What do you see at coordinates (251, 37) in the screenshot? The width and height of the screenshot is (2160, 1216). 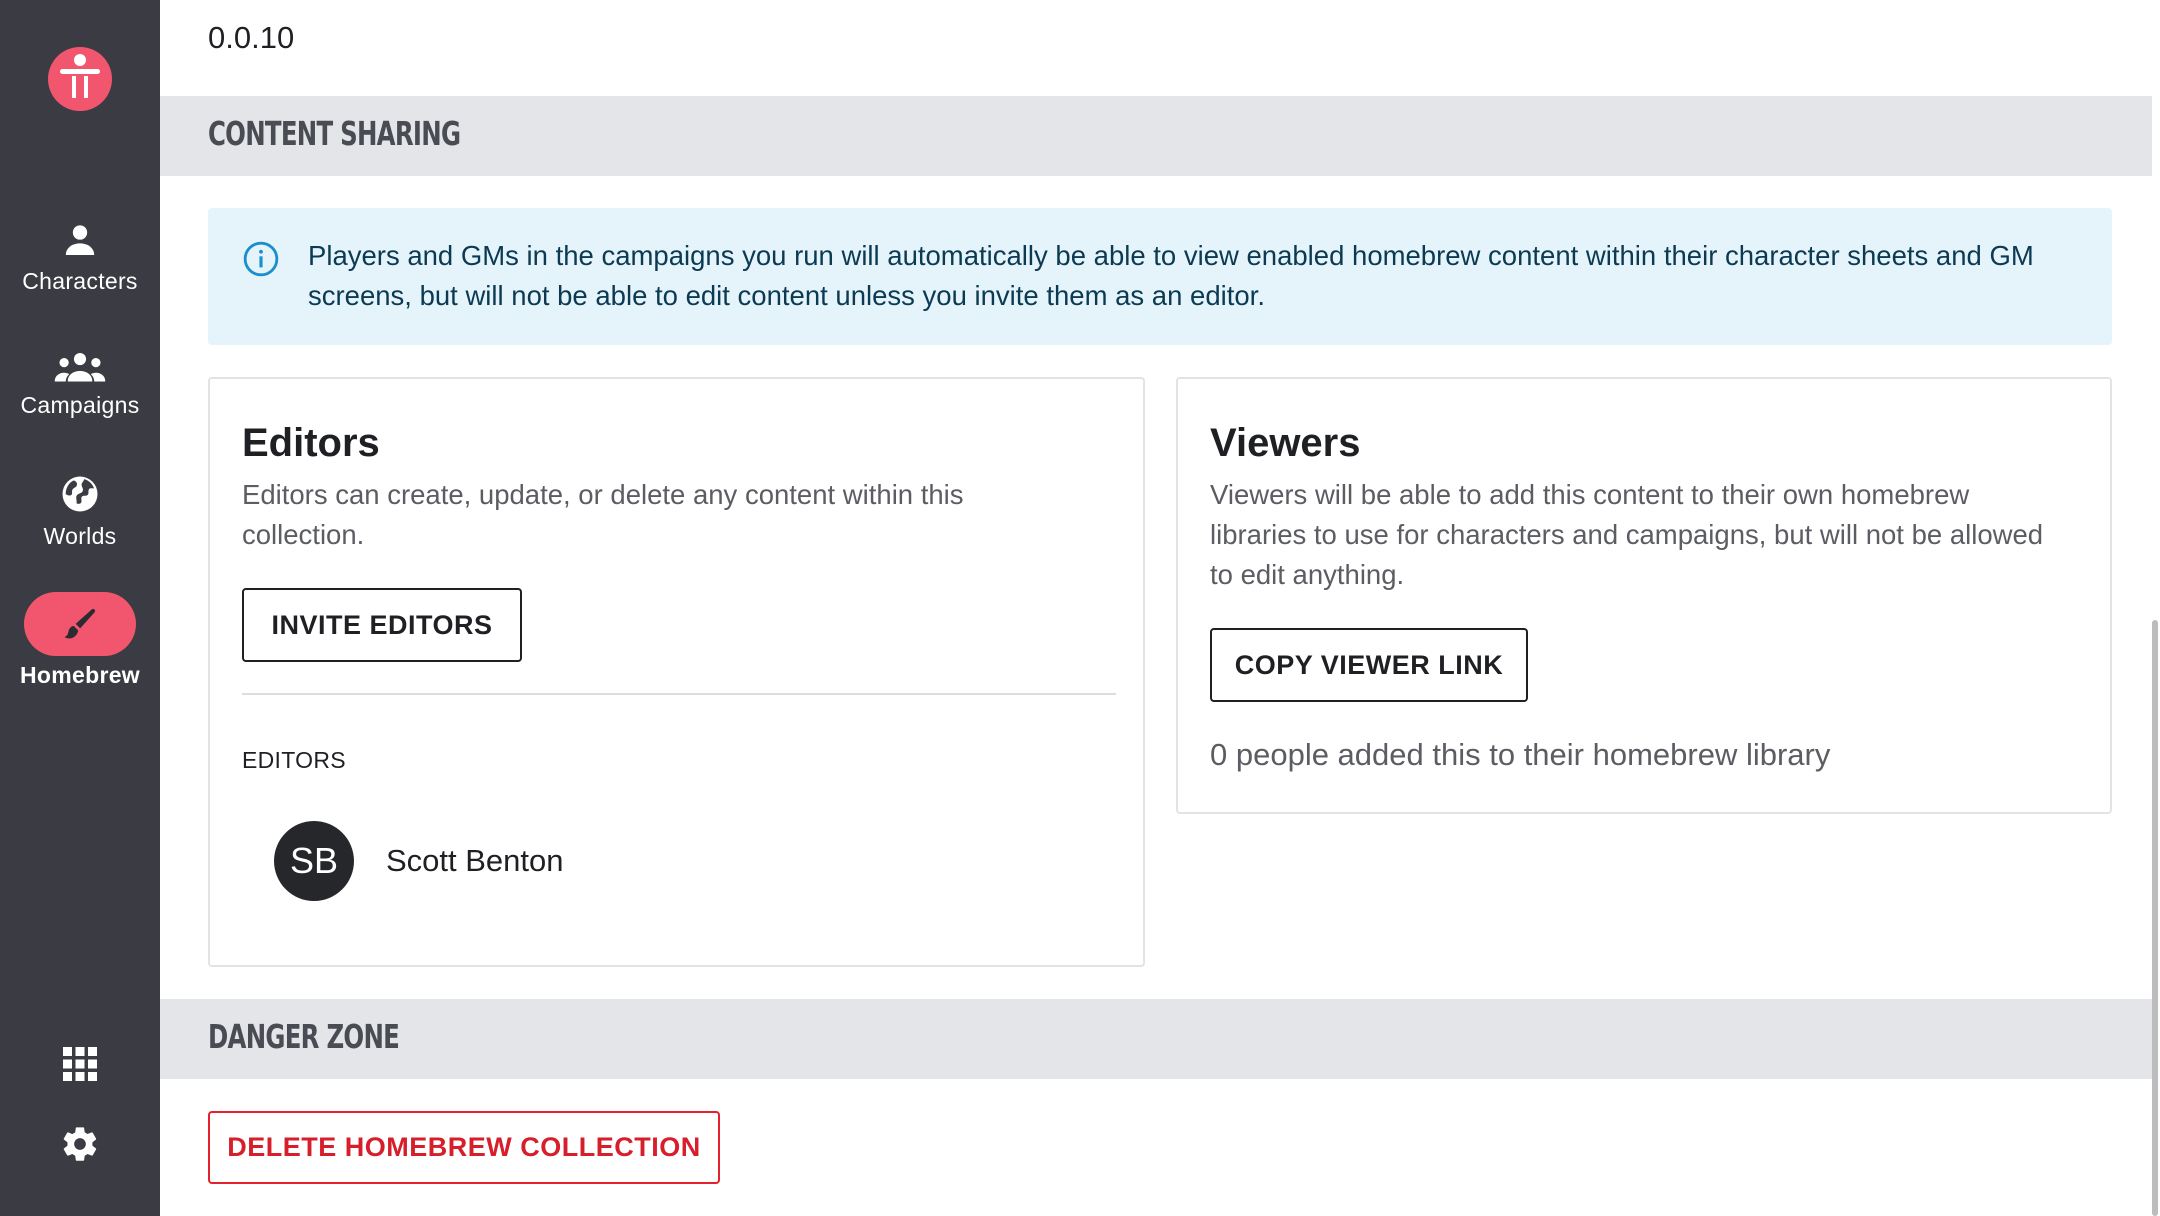 I see `version-text: 0.0.10` at bounding box center [251, 37].